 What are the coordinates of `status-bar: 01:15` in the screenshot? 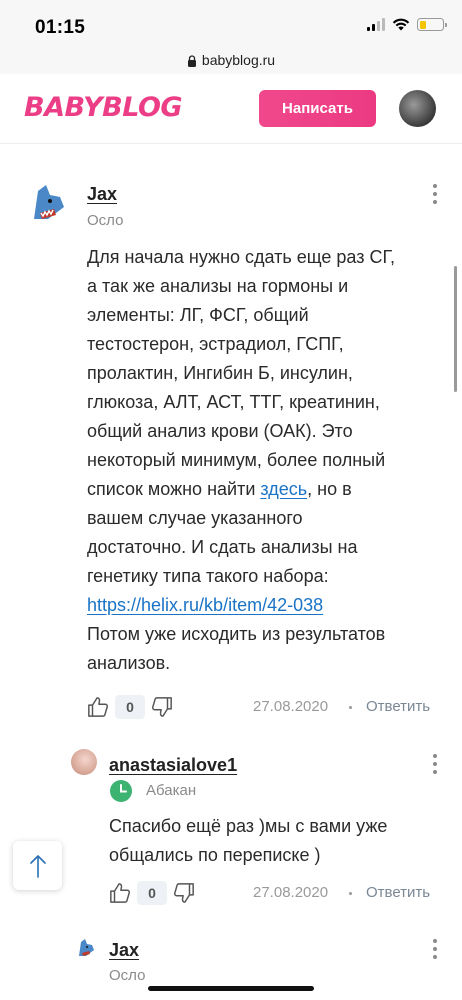 It's located at (231, 23).